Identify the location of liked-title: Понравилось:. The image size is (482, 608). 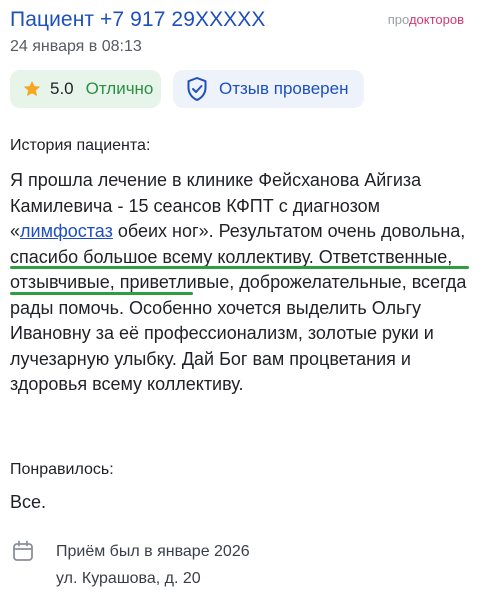
(62, 469).